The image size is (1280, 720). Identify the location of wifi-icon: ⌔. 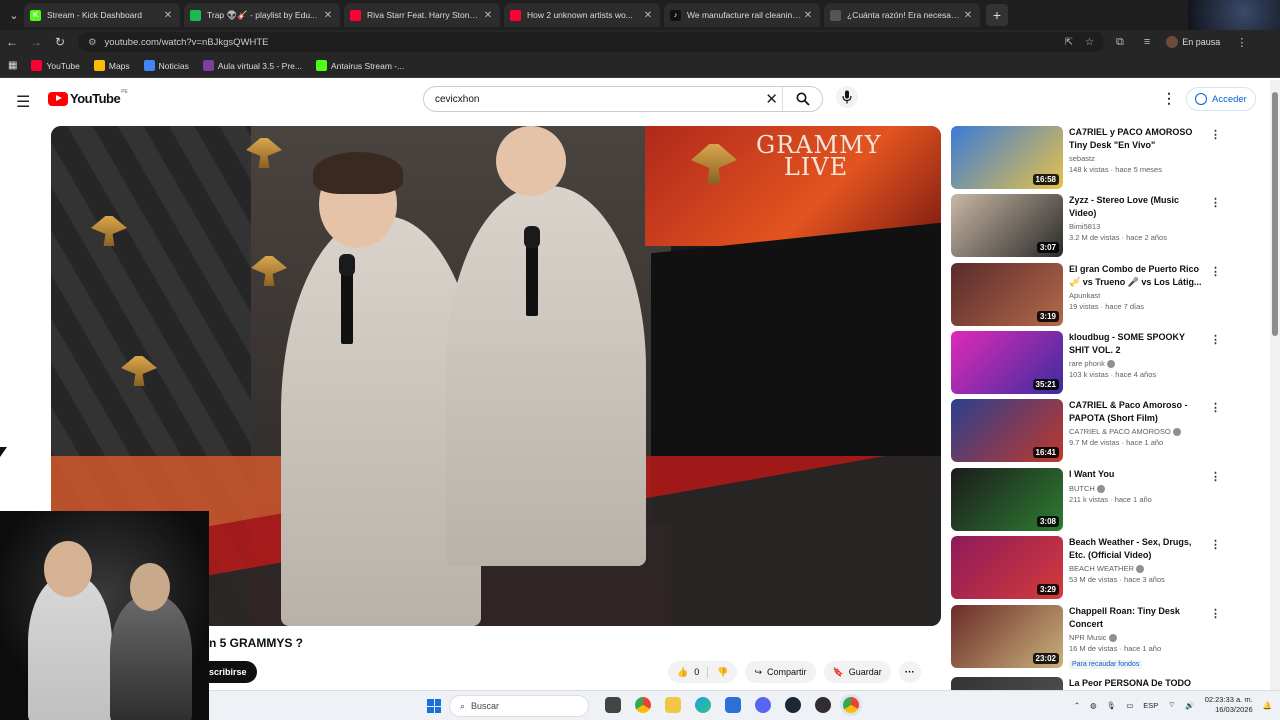
(1171, 705).